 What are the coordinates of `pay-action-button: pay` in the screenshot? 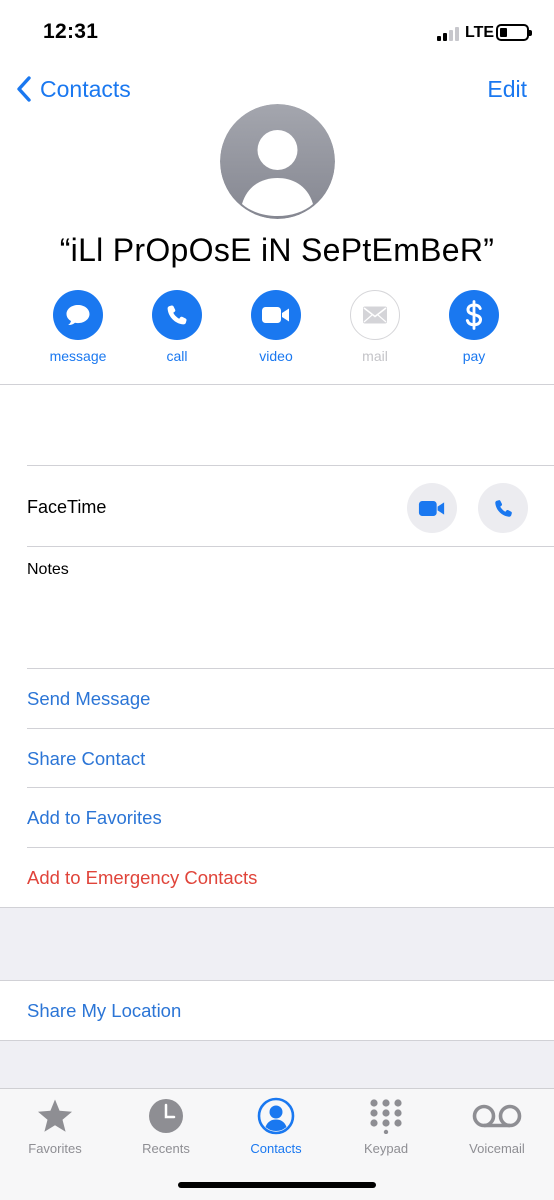 It's located at (474, 327).